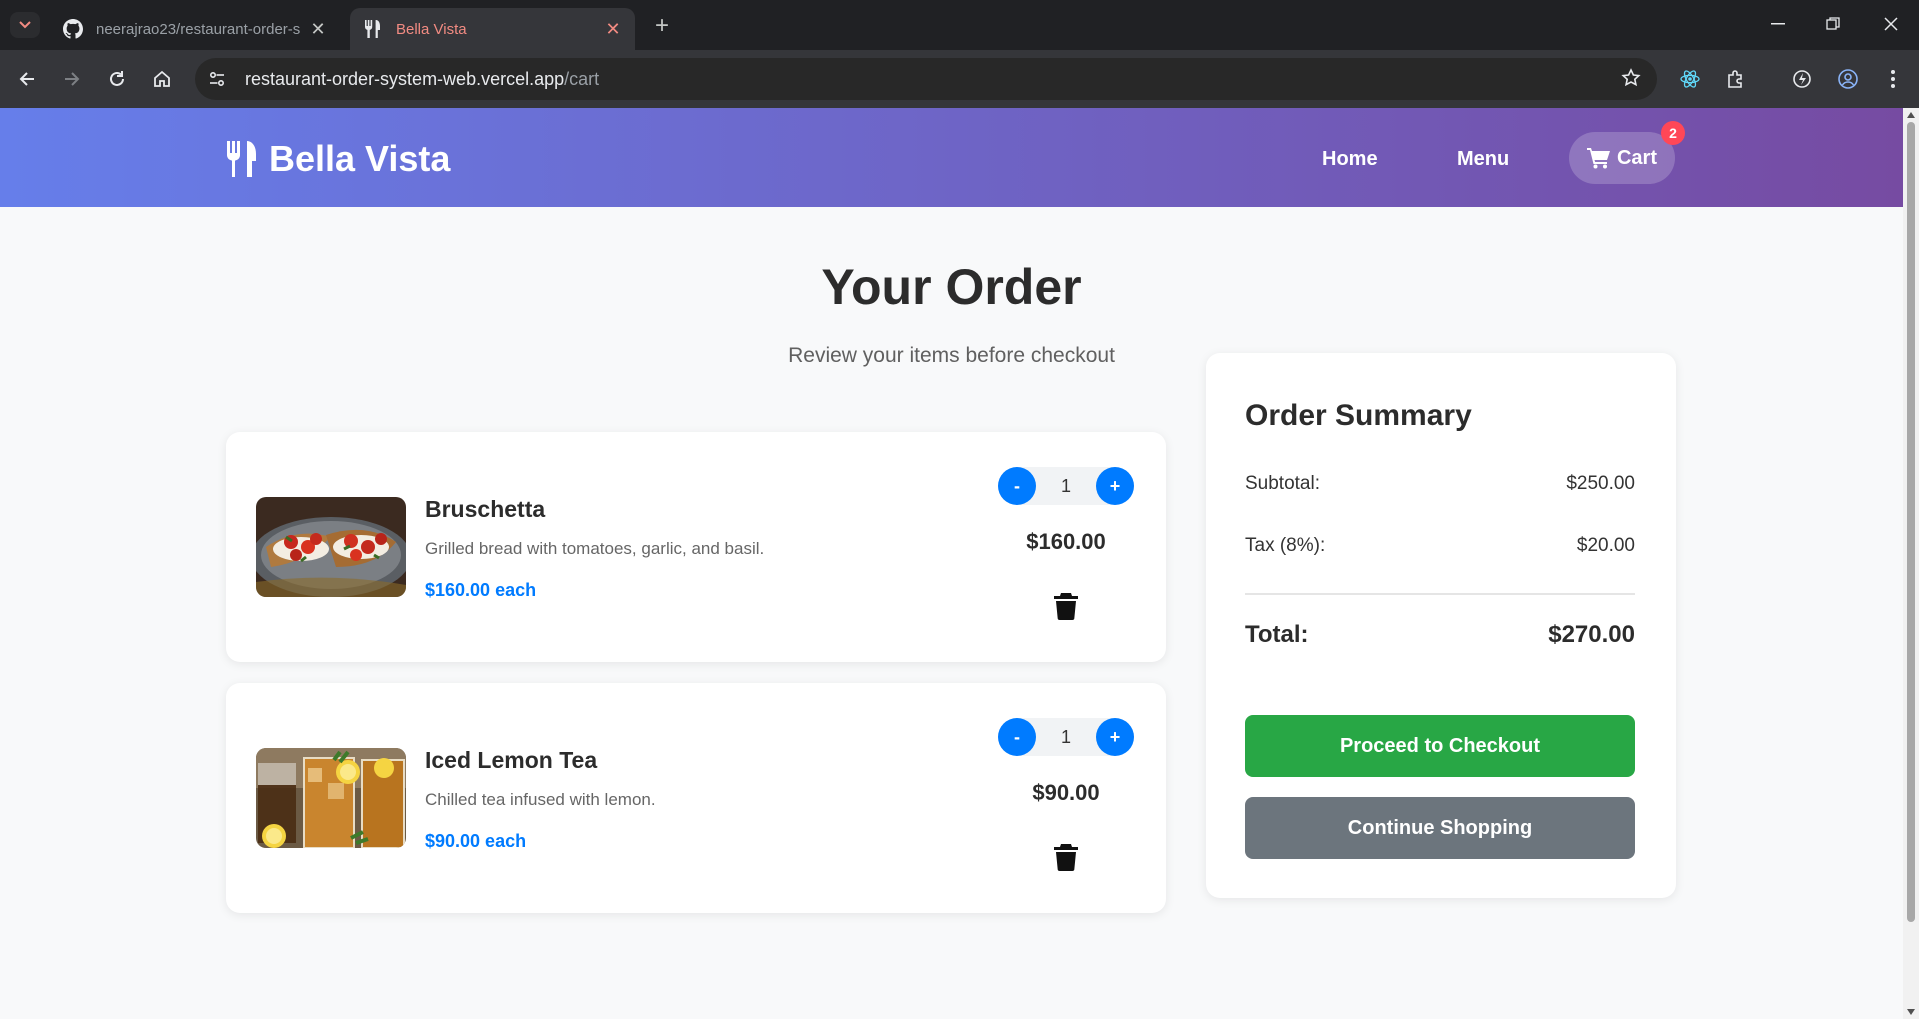 The height and width of the screenshot is (1019, 1919). I want to click on scrollbar-thumb, so click(1911, 522).